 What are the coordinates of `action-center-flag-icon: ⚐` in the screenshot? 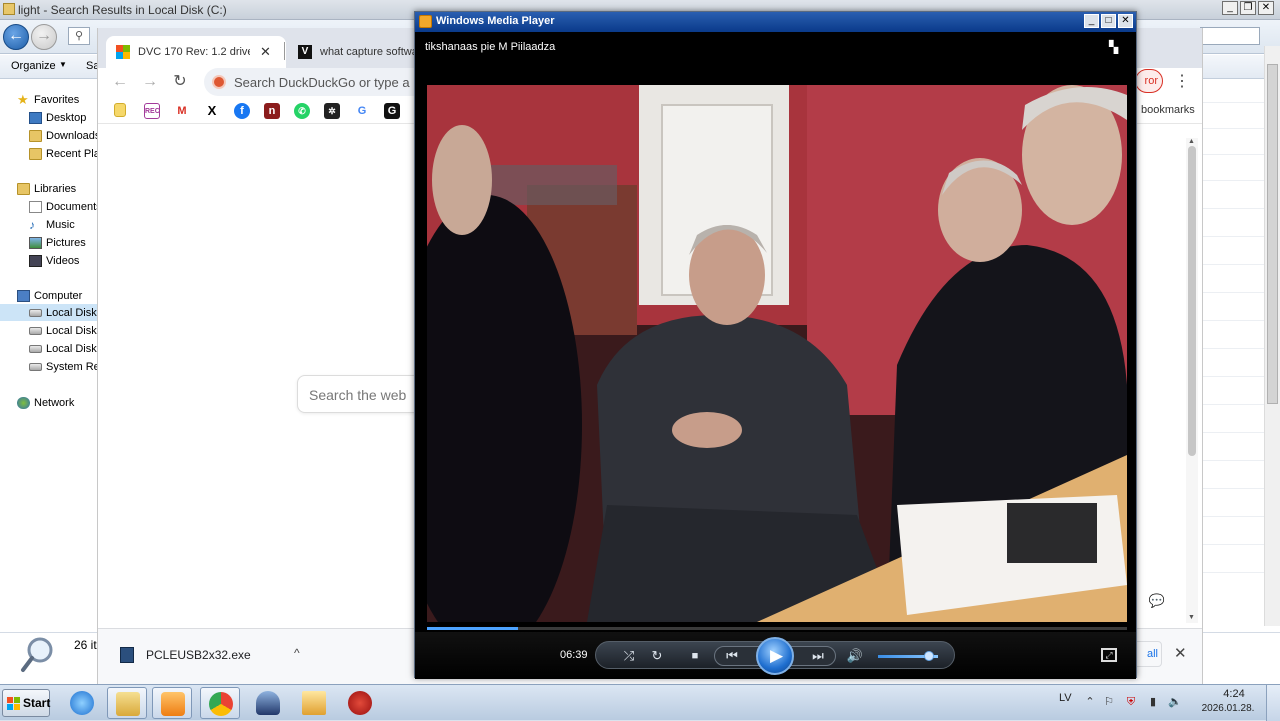 It's located at (1109, 702).